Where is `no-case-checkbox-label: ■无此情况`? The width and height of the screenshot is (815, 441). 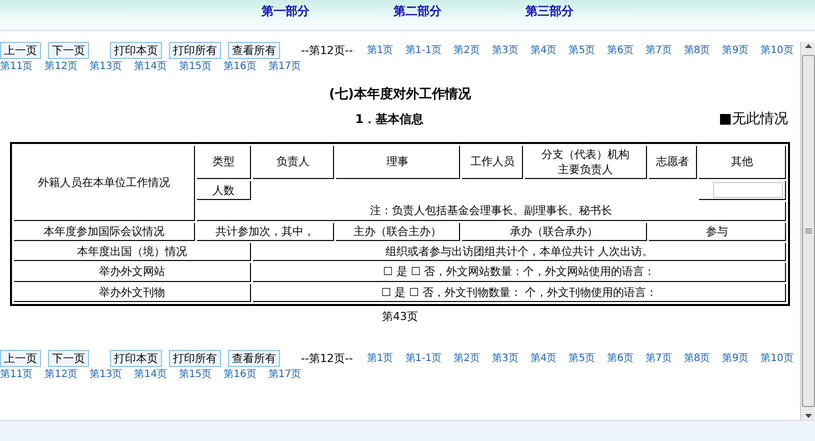
no-case-checkbox-label: ■无此情况 is located at coordinates (753, 119).